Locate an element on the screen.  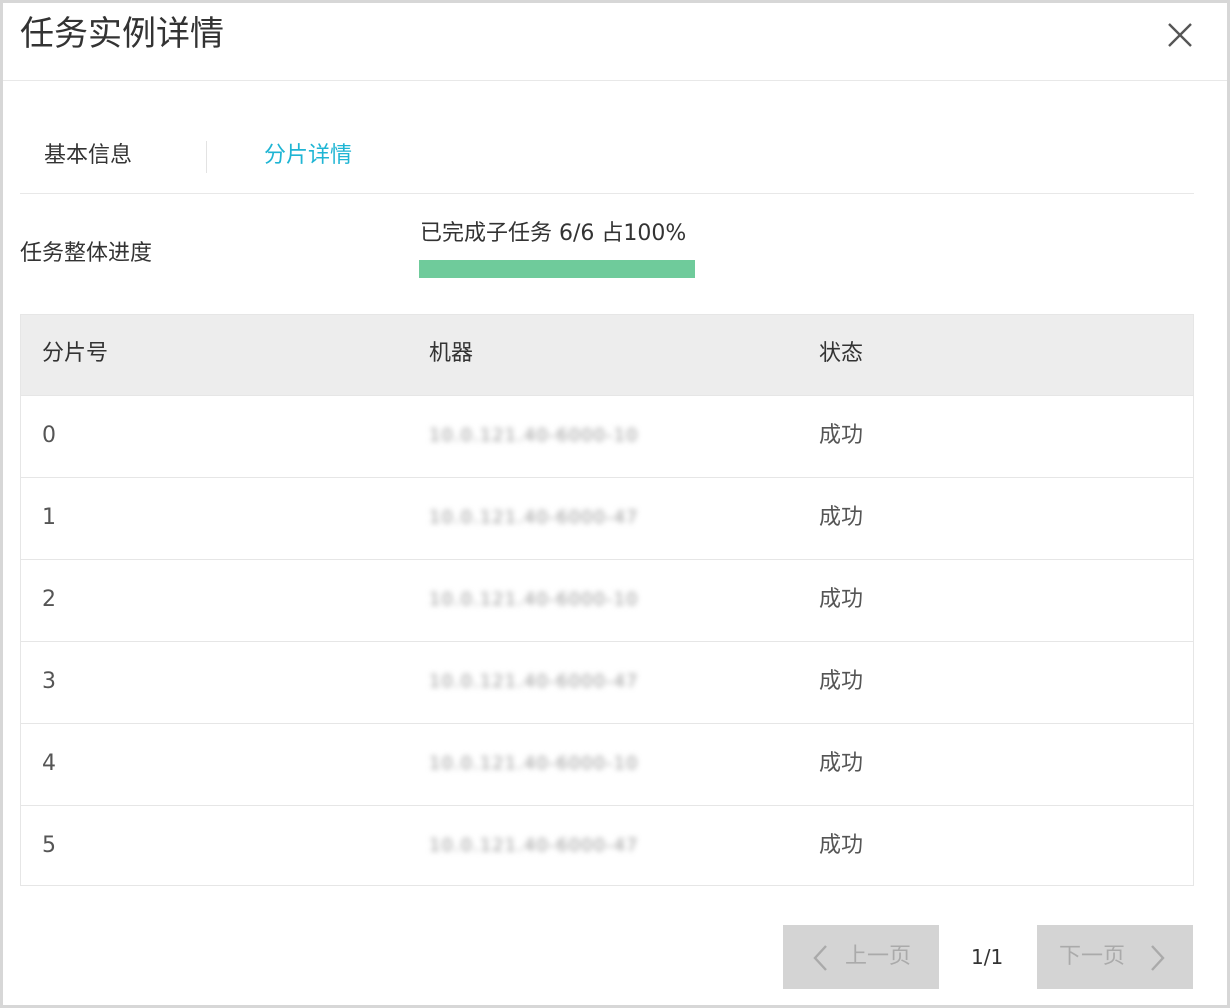
prev-page-label: 上一页 is located at coordinates (878, 956).